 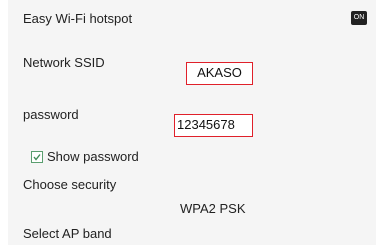 I want to click on password-label: password, so click(x=51, y=114).